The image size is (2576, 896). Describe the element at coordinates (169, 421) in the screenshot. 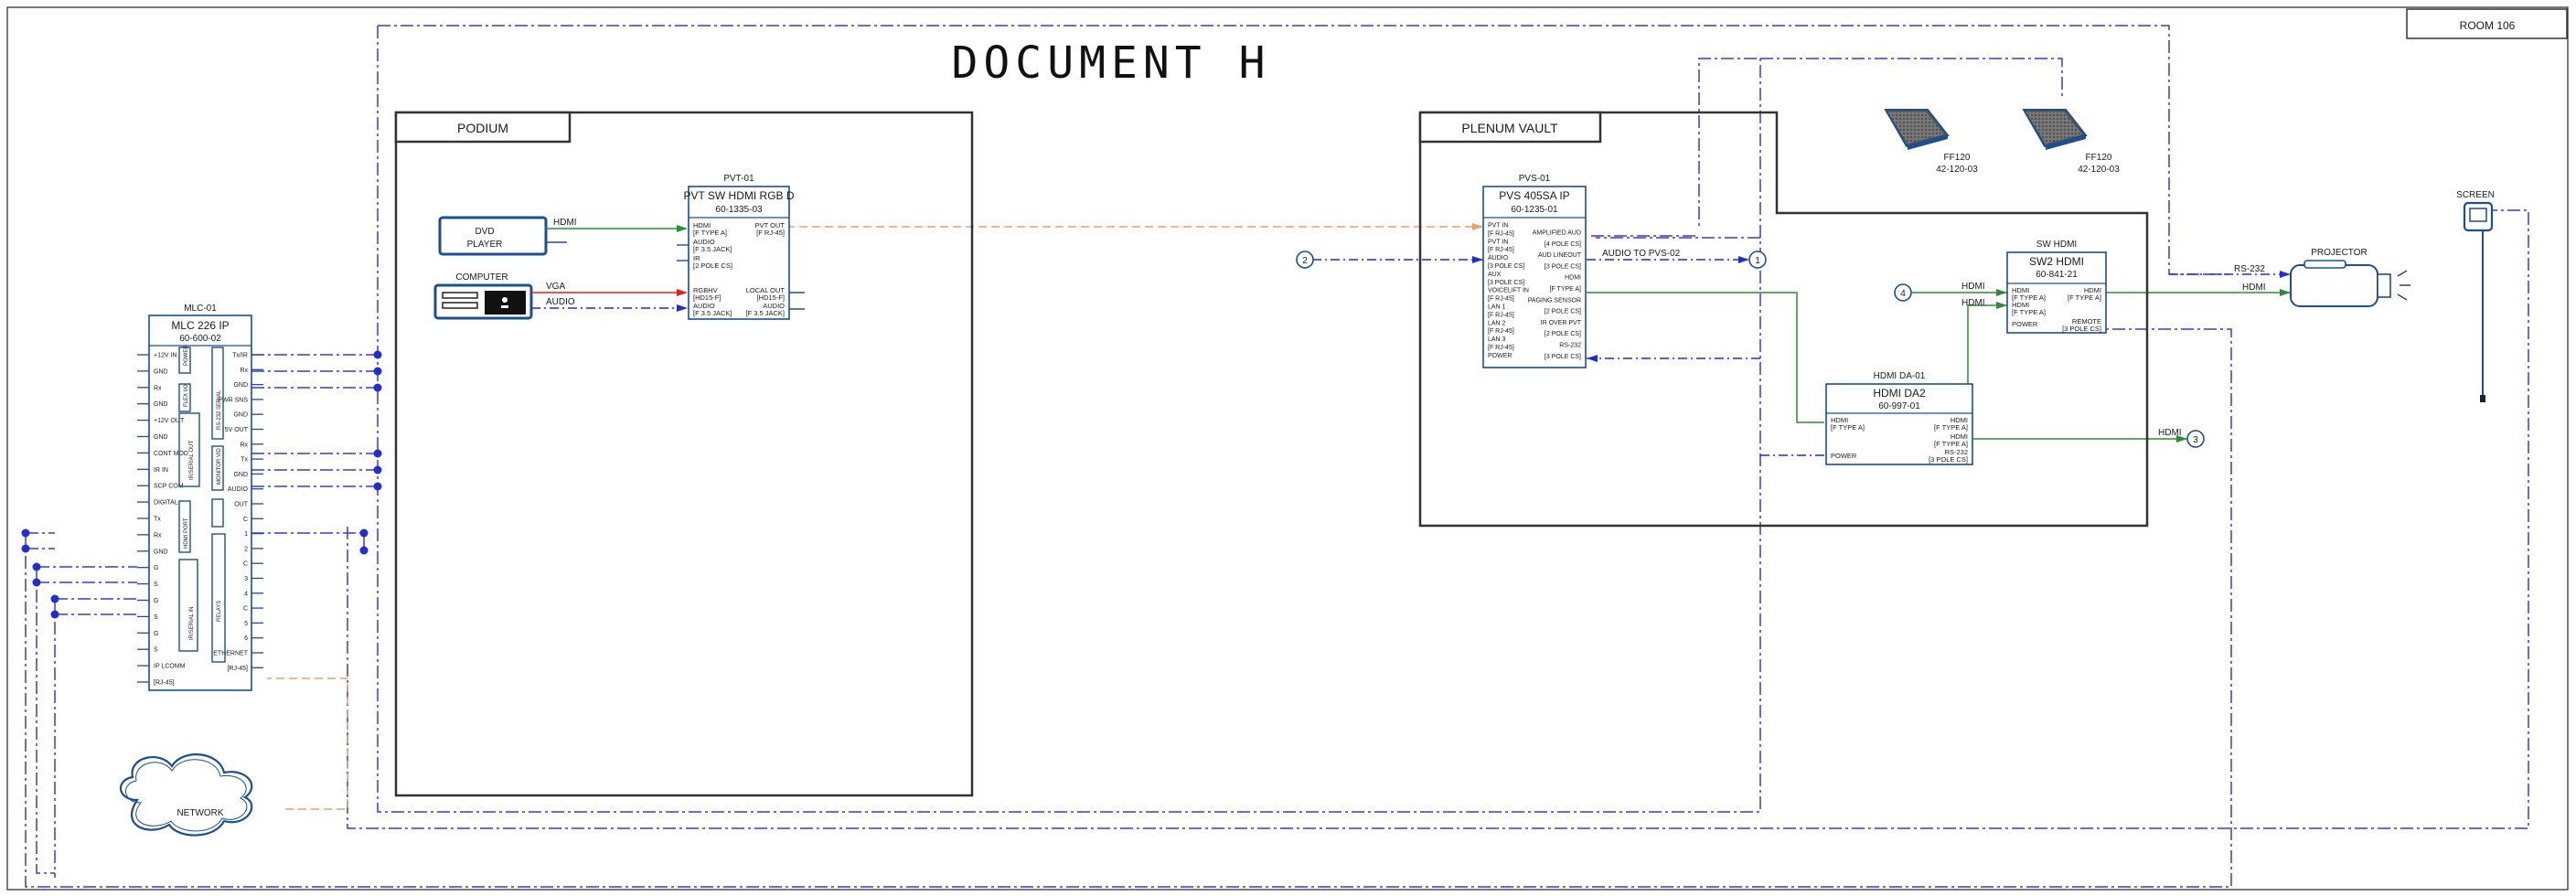

I see `mlc-left-pin: +12V OUT` at that location.